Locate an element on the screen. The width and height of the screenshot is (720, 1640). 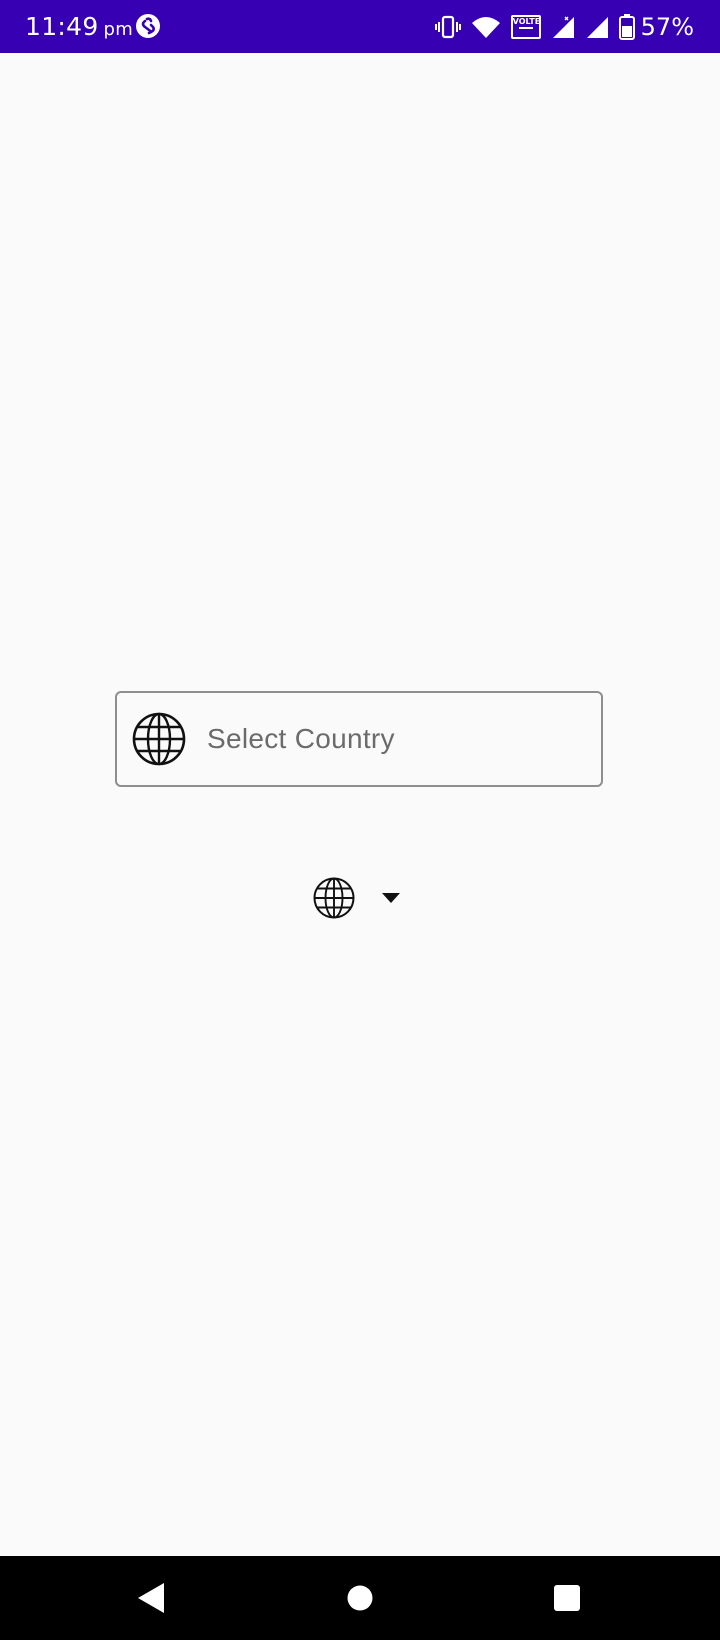
back-button is located at coordinates (151, 1598).